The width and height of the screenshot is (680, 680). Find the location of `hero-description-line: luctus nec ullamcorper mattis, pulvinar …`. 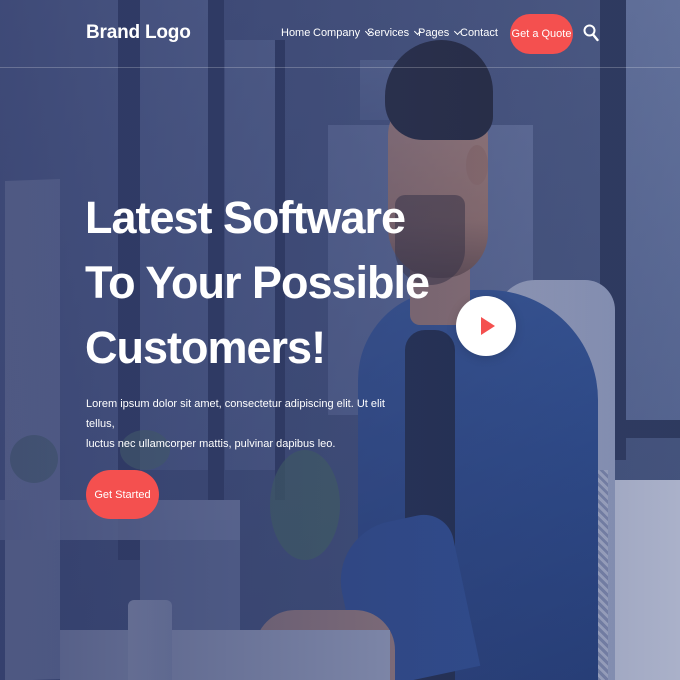

hero-description-line: luctus nec ullamcorper mattis, pulvinar … is located at coordinates (211, 444).